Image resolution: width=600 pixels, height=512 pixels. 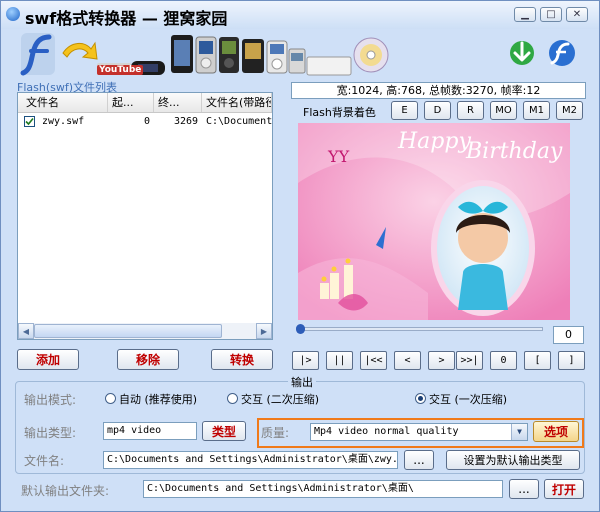 What do you see at coordinates (404, 110) in the screenshot?
I see `bg-button-e: E` at bounding box center [404, 110].